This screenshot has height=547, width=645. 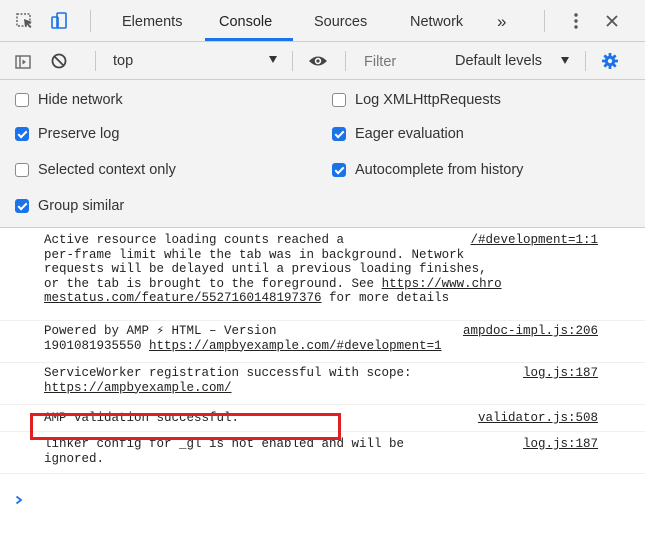 What do you see at coordinates (538, 418) in the screenshot?
I see `message-source-link: validator.js:508` at bounding box center [538, 418].